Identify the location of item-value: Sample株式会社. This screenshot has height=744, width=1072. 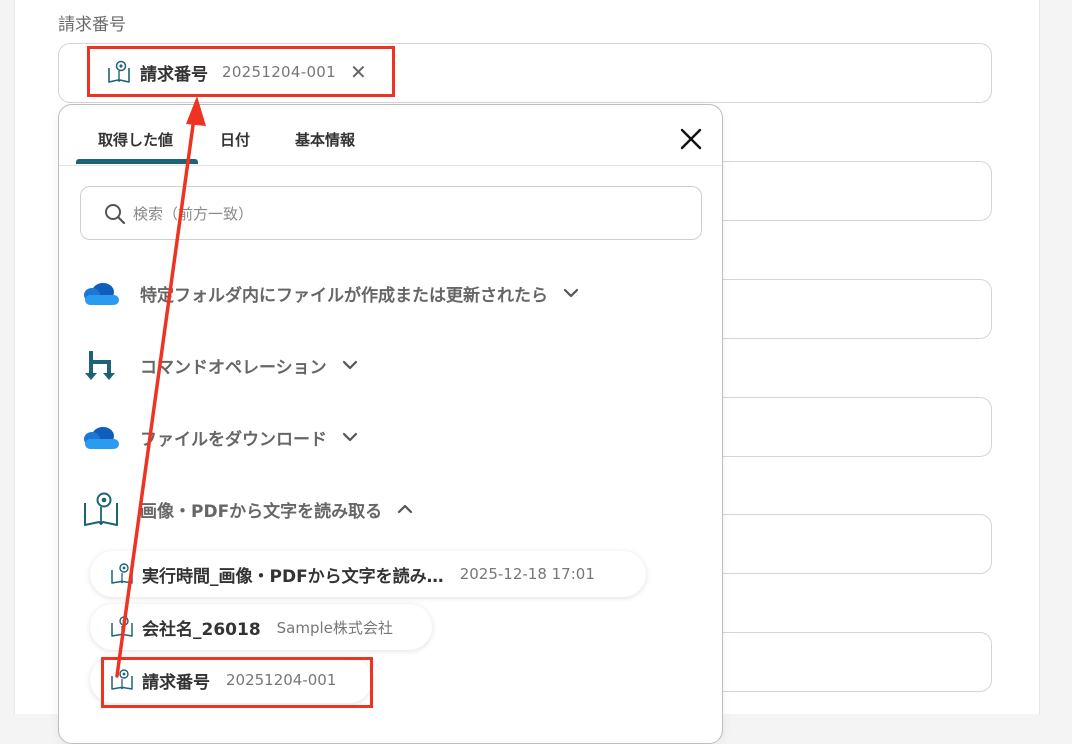
(334, 627).